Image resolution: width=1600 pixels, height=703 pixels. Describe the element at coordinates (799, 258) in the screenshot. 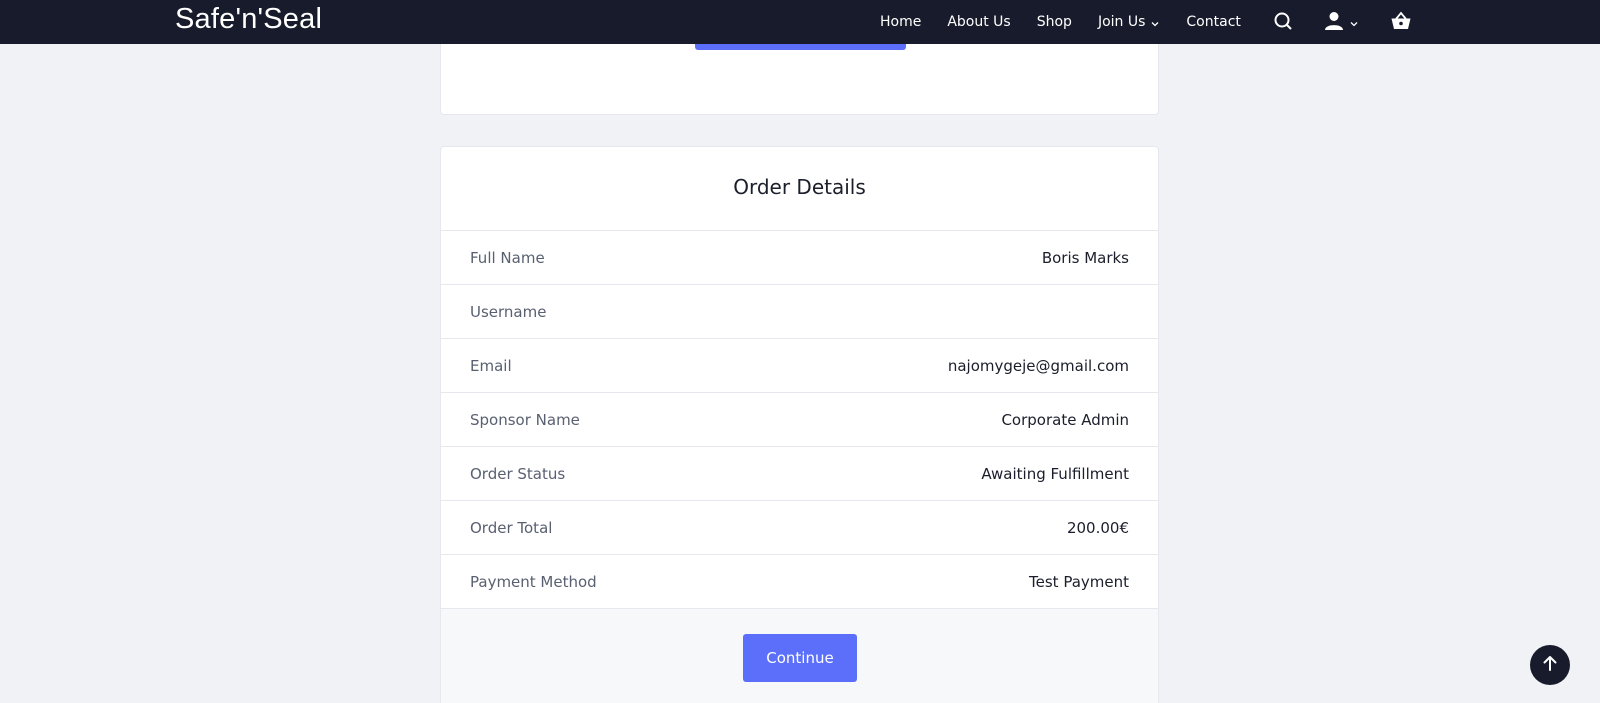

I see `detail-row-full-name: Full Name Boris Marks` at that location.